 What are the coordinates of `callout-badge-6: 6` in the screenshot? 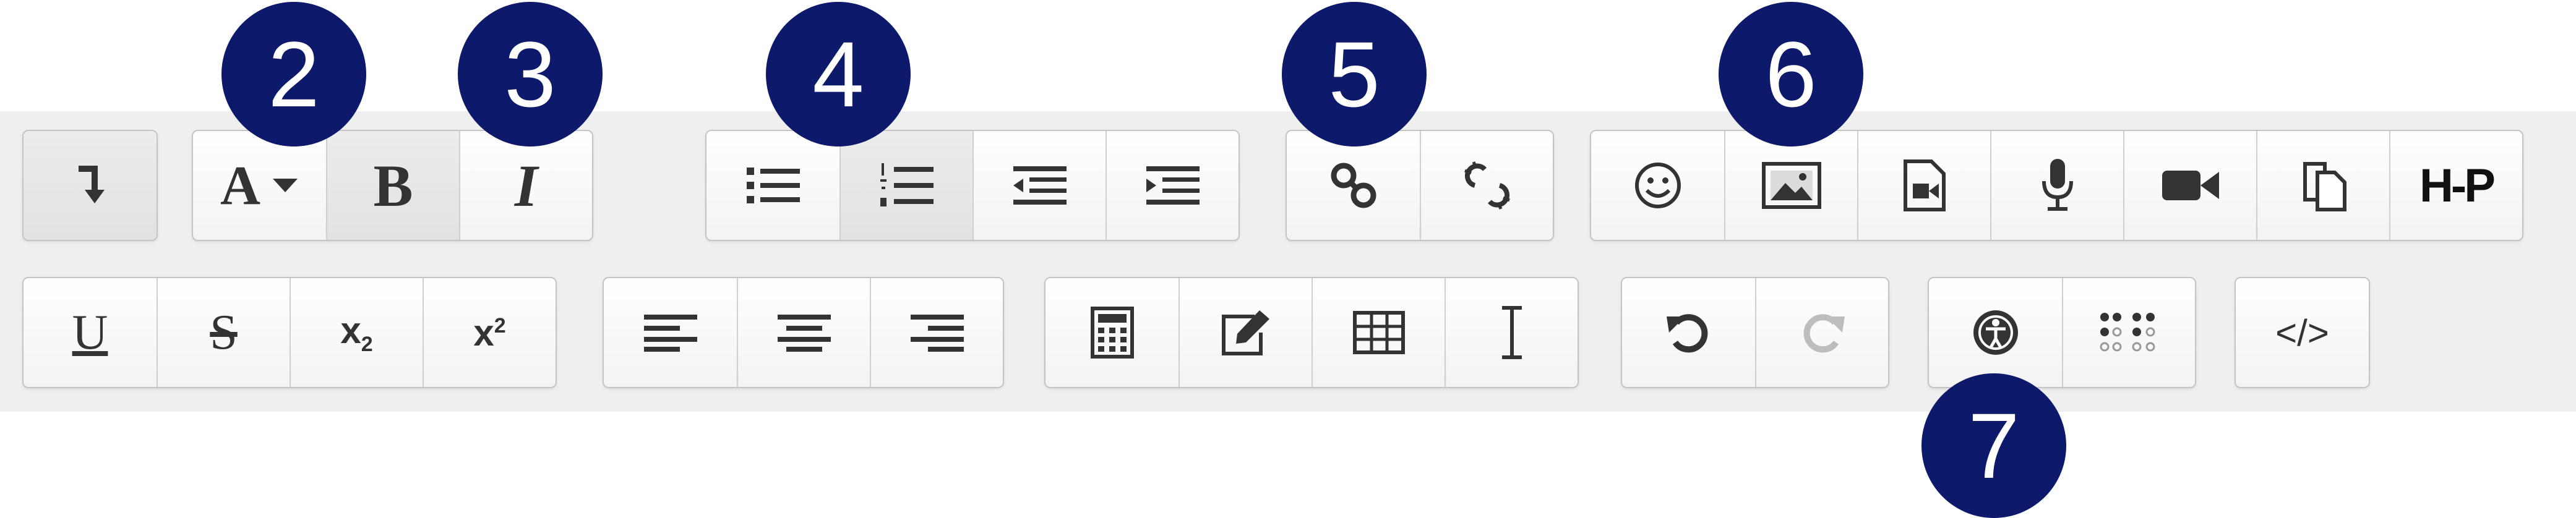 It's located at (1791, 74).